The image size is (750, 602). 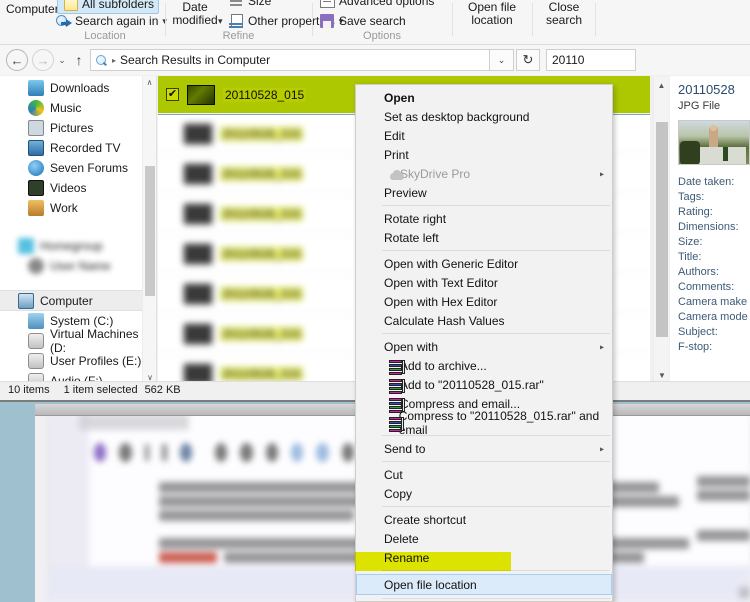 I want to click on date-modified-chevron-down-icon: ▾, so click(x=220, y=21).